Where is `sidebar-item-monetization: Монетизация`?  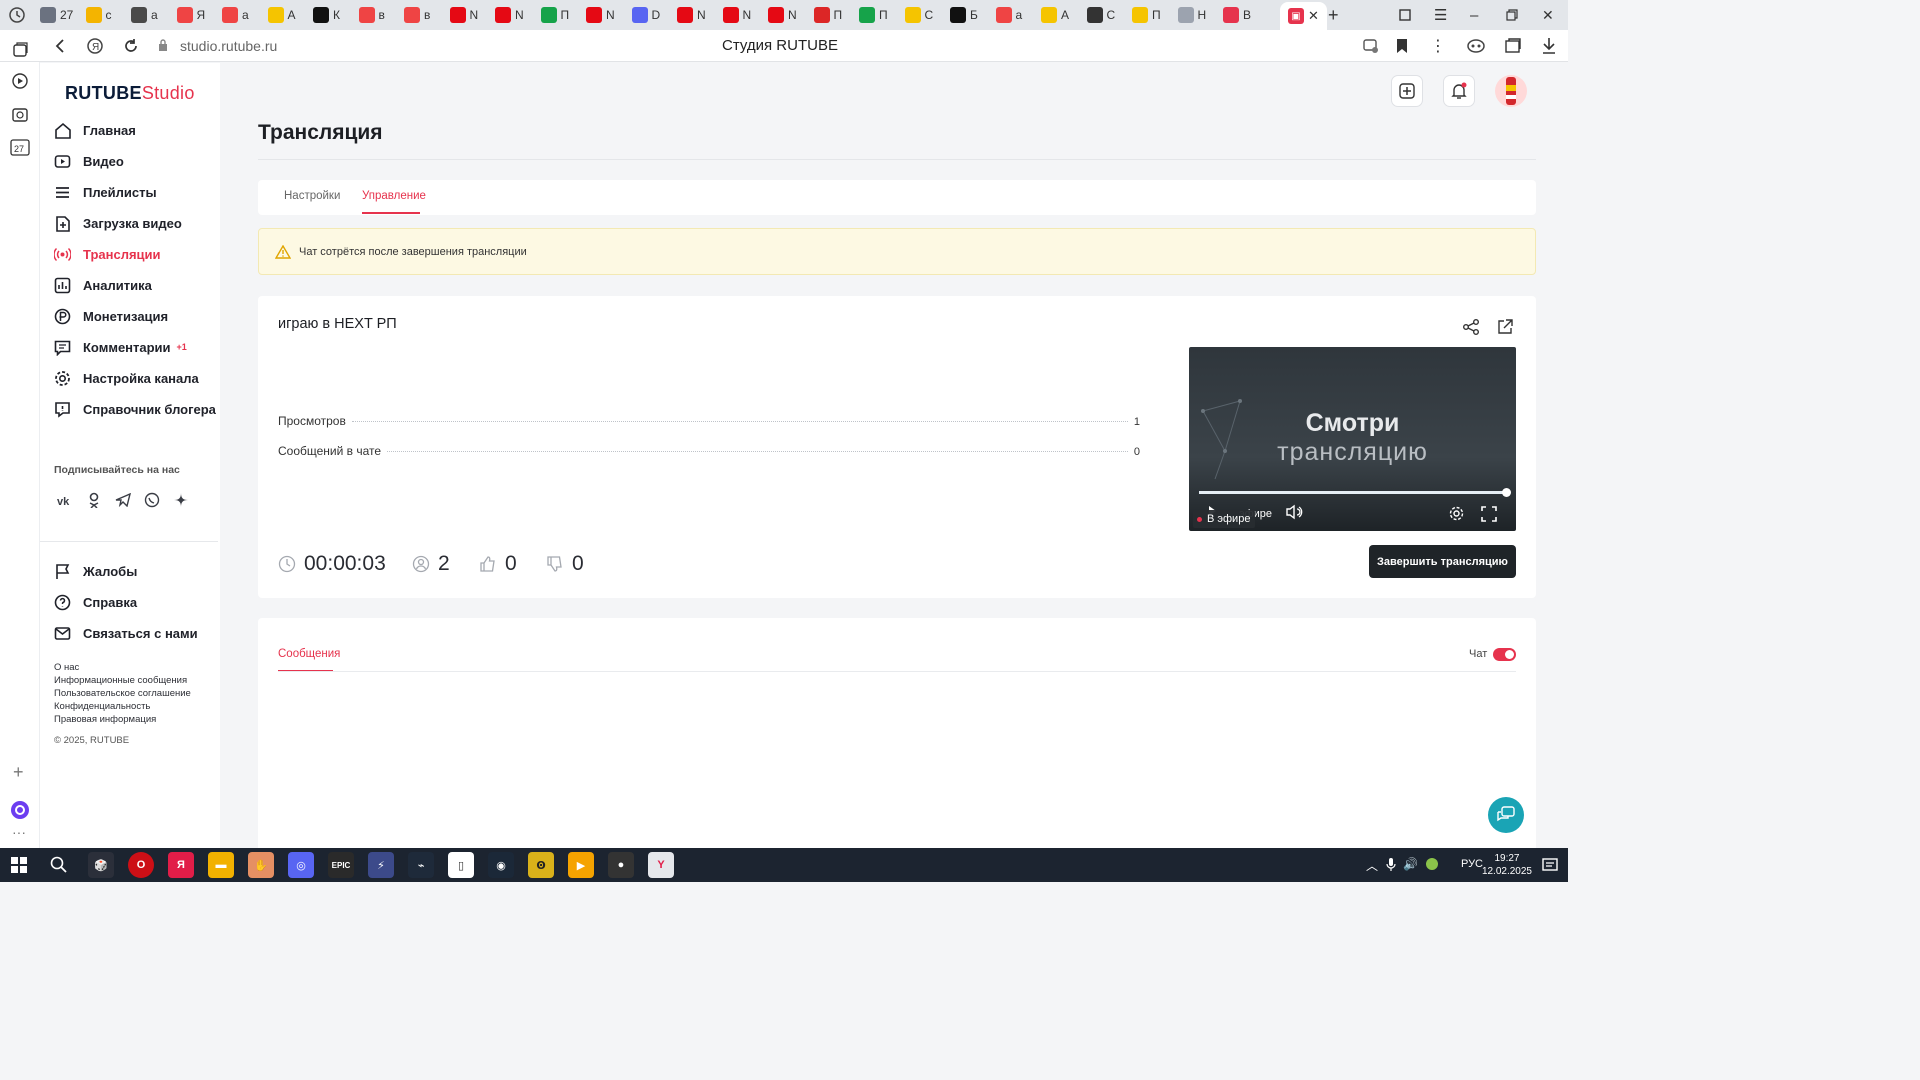 sidebar-item-monetization: Монетизация is located at coordinates (111, 316).